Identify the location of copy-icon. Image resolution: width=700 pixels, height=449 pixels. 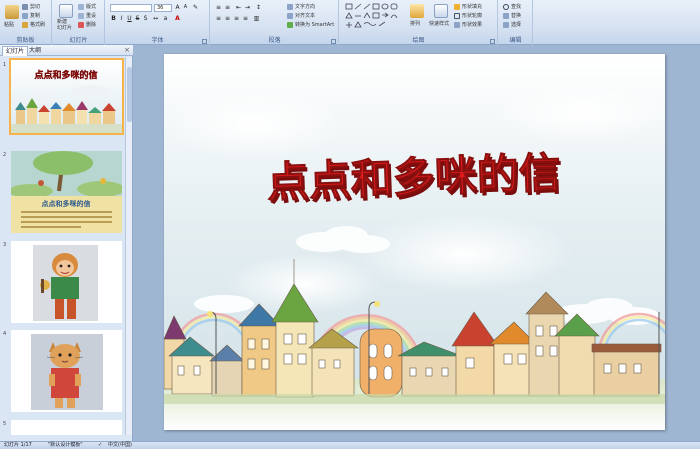
(25, 15).